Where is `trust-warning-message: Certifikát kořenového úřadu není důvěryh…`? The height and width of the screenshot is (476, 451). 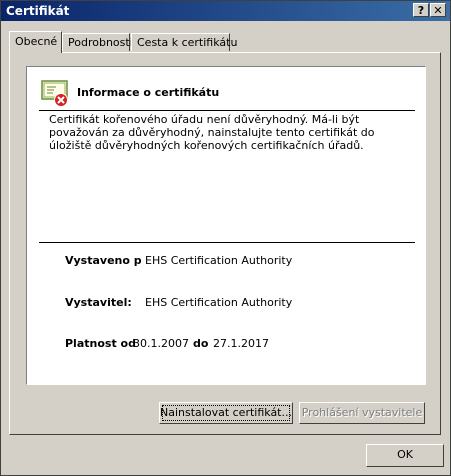 trust-warning-message: Certifikát kořenového úřadu není důvěryh… is located at coordinates (212, 132).